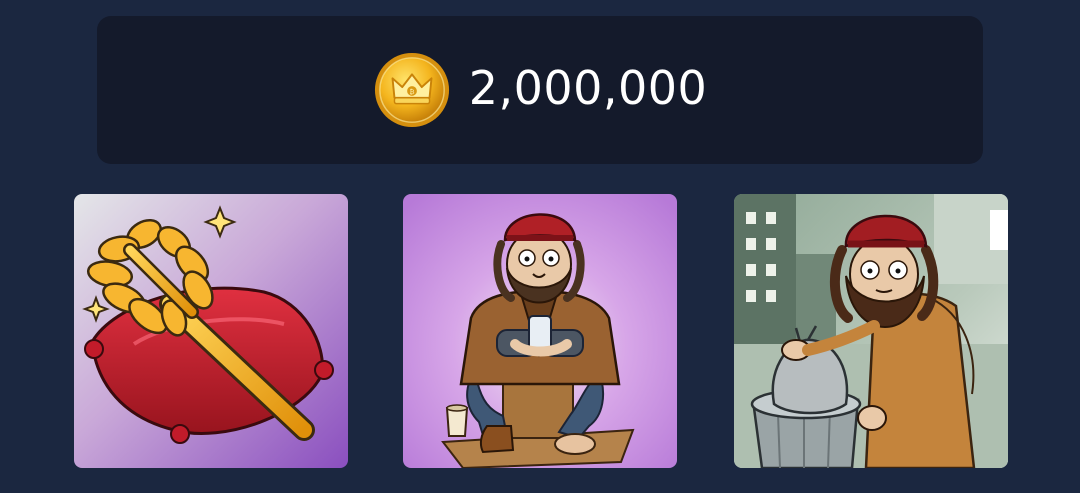 The image size is (1080, 493). I want to click on item-card-toilet-brush, so click(211, 331).